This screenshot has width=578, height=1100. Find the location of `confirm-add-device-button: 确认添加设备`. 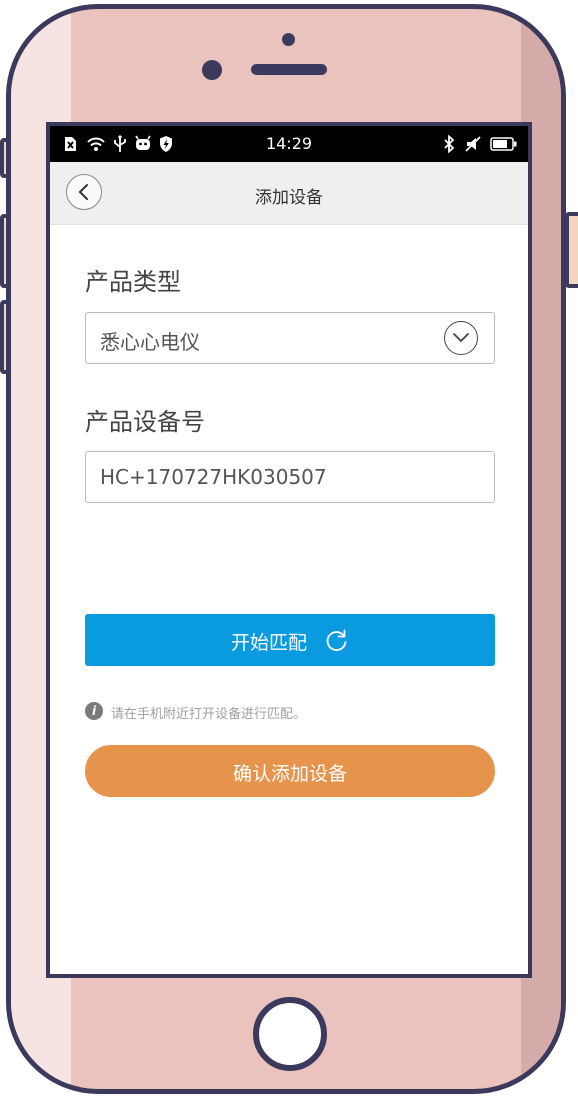

confirm-add-device-button: 确认添加设备 is located at coordinates (290, 771).